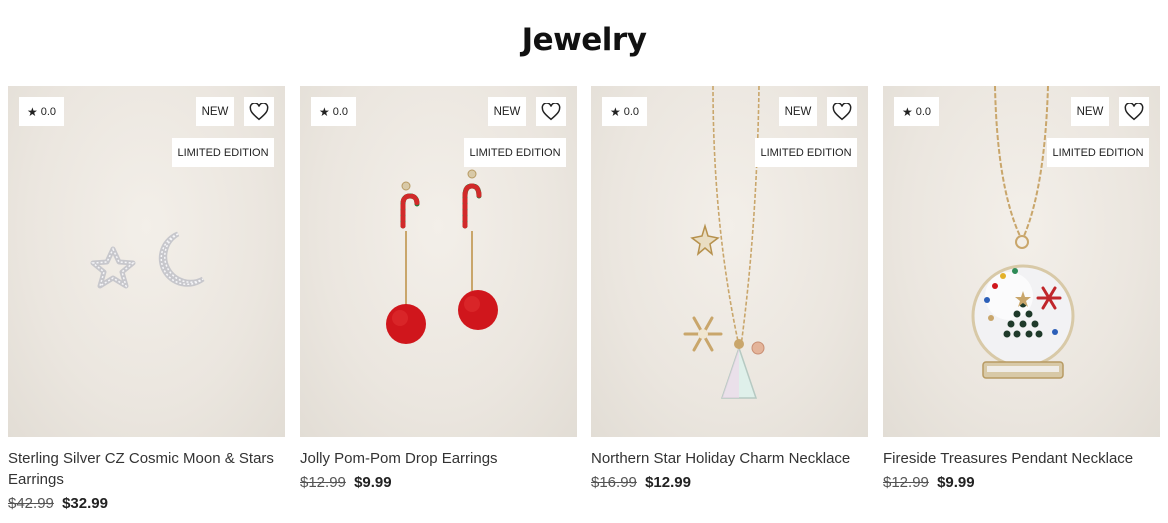  Describe the element at coordinates (668, 482) in the screenshot. I see `sale-price: $12.99` at that location.